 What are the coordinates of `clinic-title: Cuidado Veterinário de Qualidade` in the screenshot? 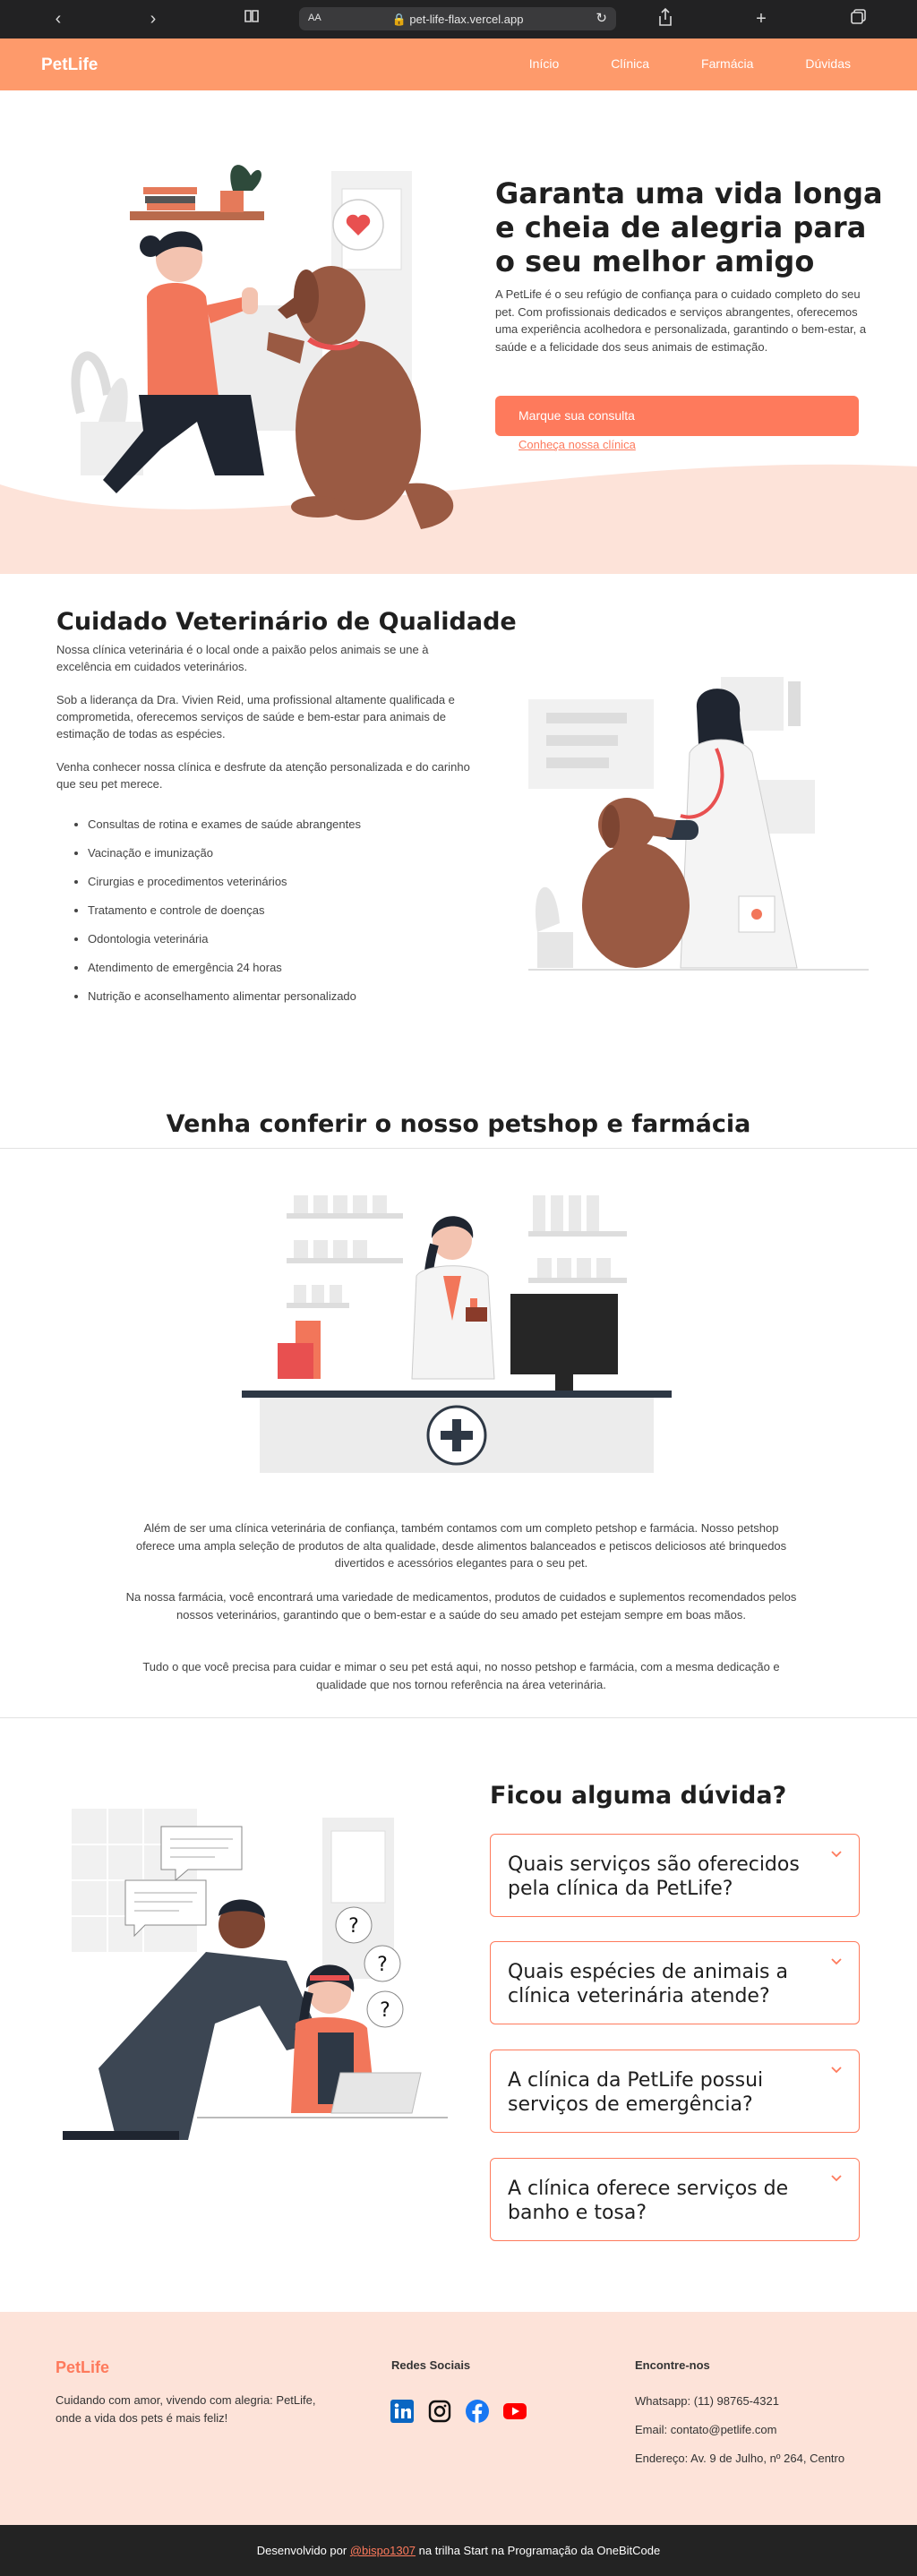 It's located at (286, 622).